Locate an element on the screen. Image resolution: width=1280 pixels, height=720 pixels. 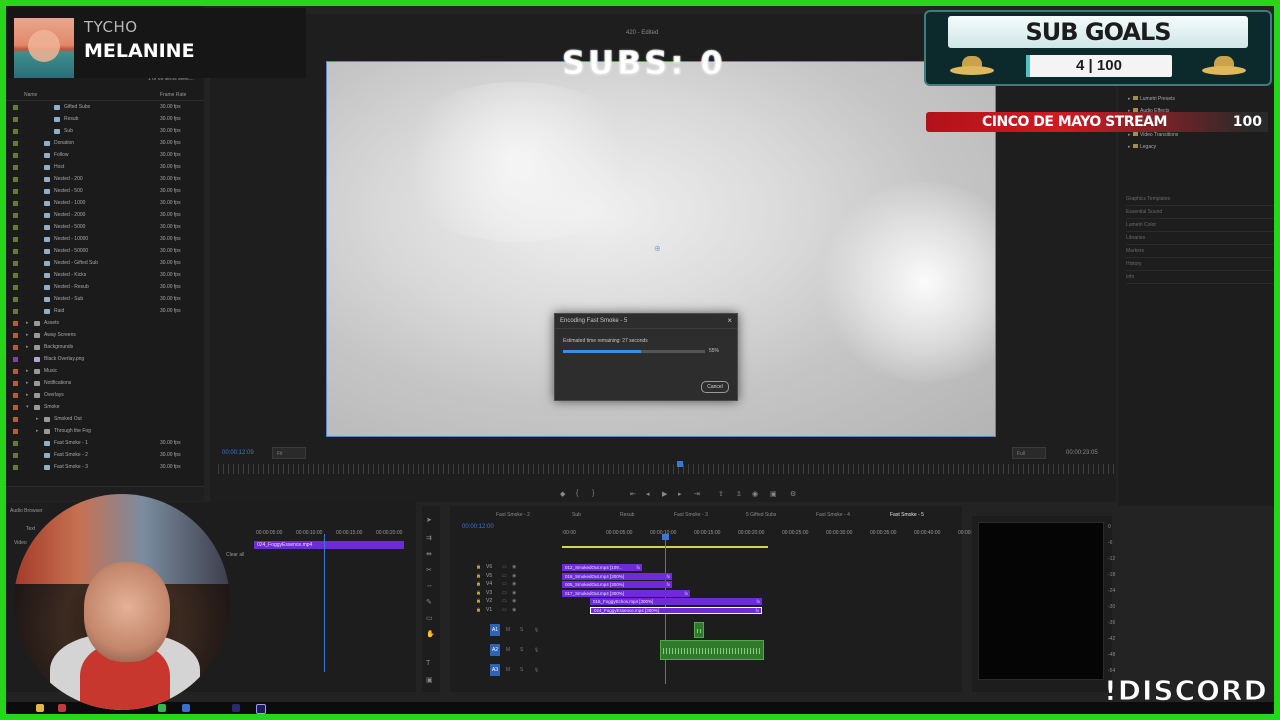
close-icon: × is located at coordinates (729, 320).